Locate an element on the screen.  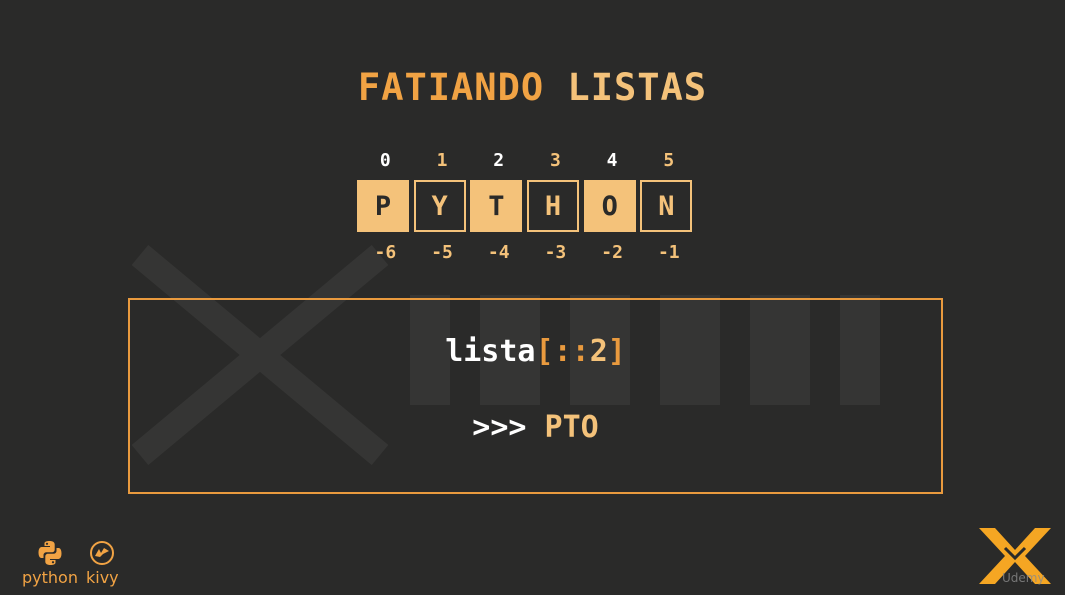
positive-index: 5 is located at coordinates (669, 160).